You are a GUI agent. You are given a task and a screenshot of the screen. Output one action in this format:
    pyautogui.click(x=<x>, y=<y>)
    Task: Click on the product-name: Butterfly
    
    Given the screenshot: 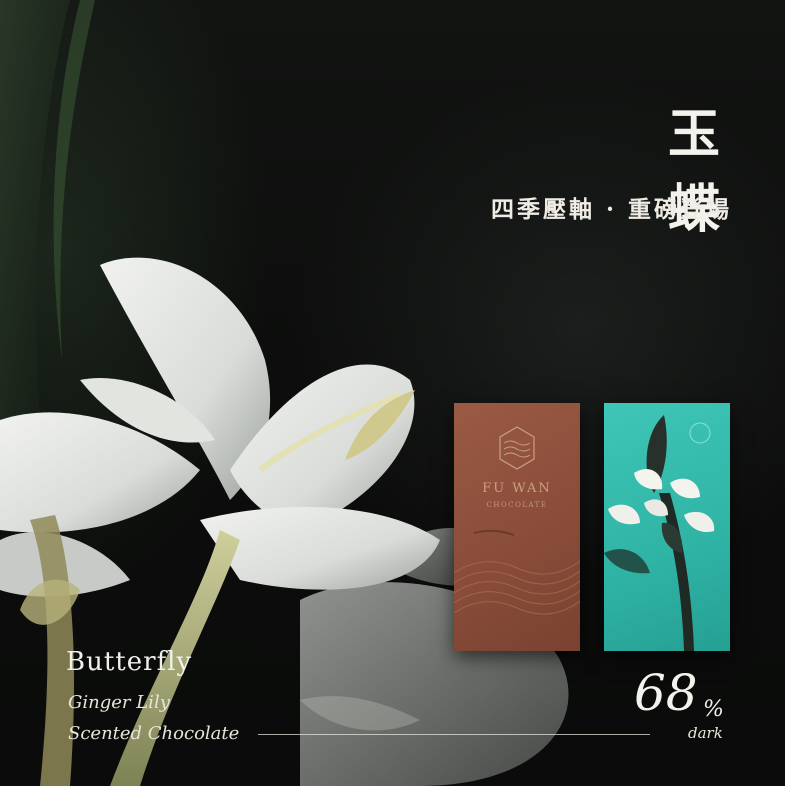 What is the action you would take?
    pyautogui.click(x=129, y=662)
    